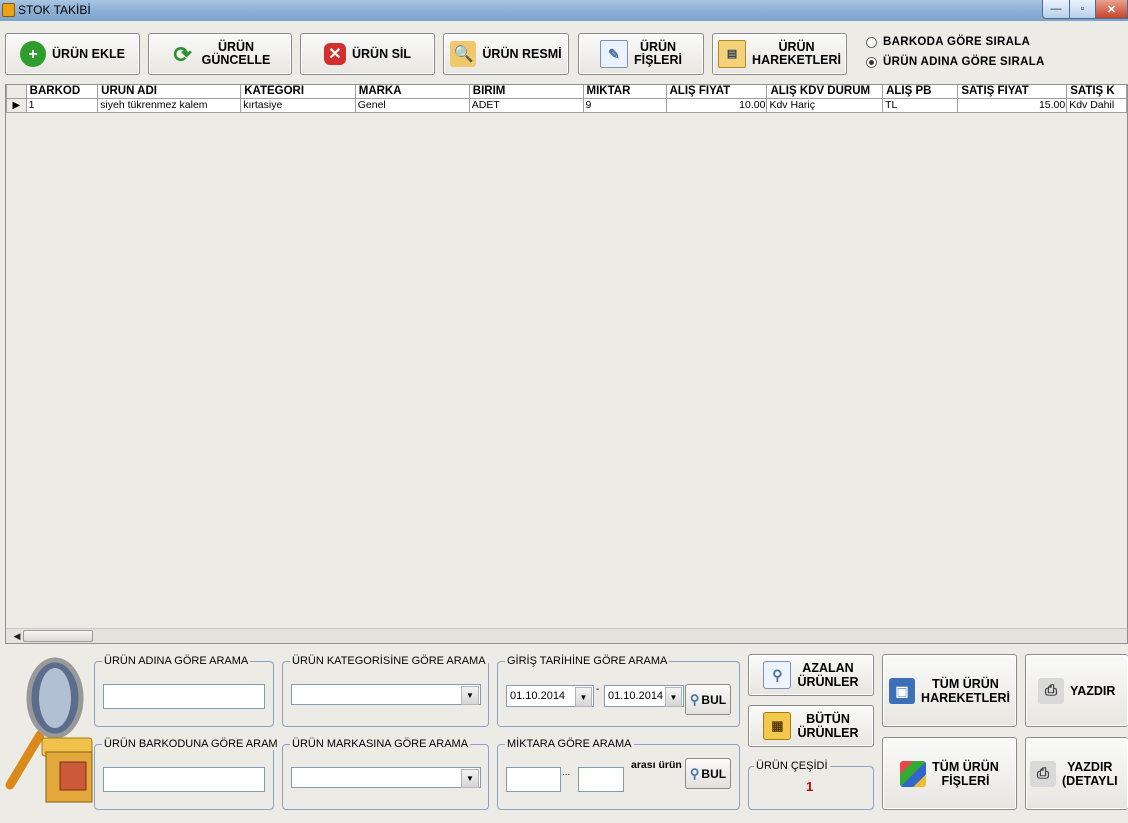 The height and width of the screenshot is (823, 1128). What do you see at coordinates (601, 779) in the screenshot?
I see `quantity-max-input` at bounding box center [601, 779].